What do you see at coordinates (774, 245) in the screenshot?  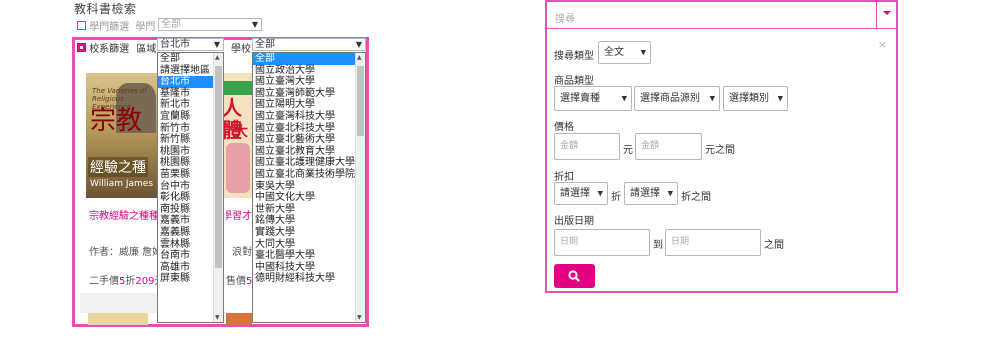 I see `date-between-label: 之間` at bounding box center [774, 245].